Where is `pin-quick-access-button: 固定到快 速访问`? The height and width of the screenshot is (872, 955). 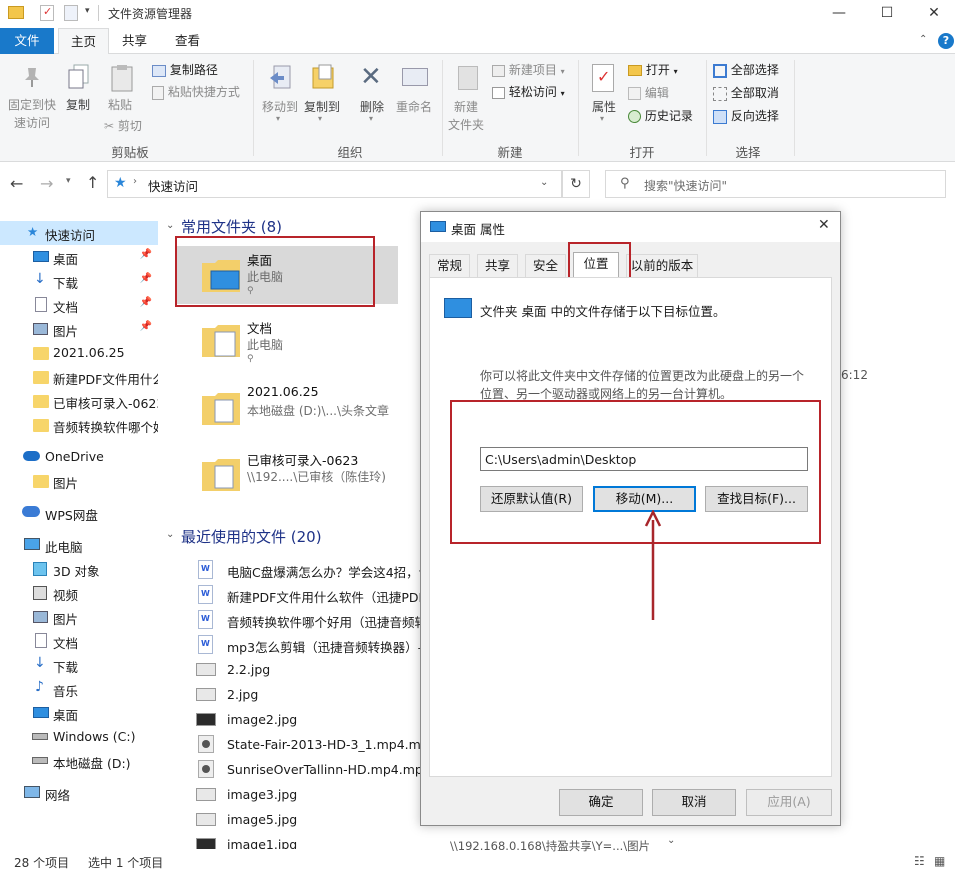 pin-quick-access-button: 固定到快 速访问 is located at coordinates (32, 98).